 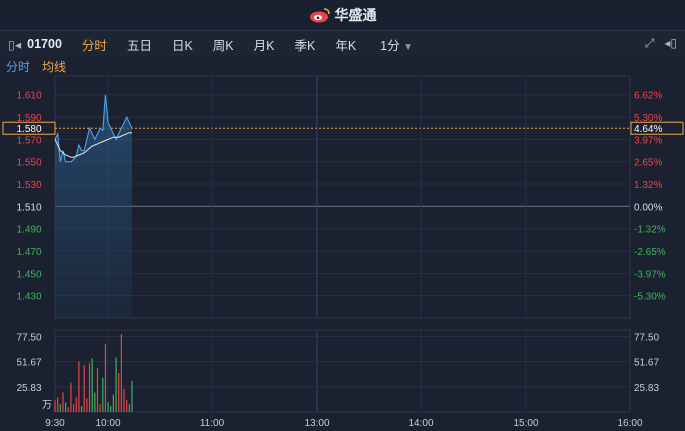 What do you see at coordinates (648, 163) in the screenshot?
I see `pct-axis-label: 2.65%` at bounding box center [648, 163].